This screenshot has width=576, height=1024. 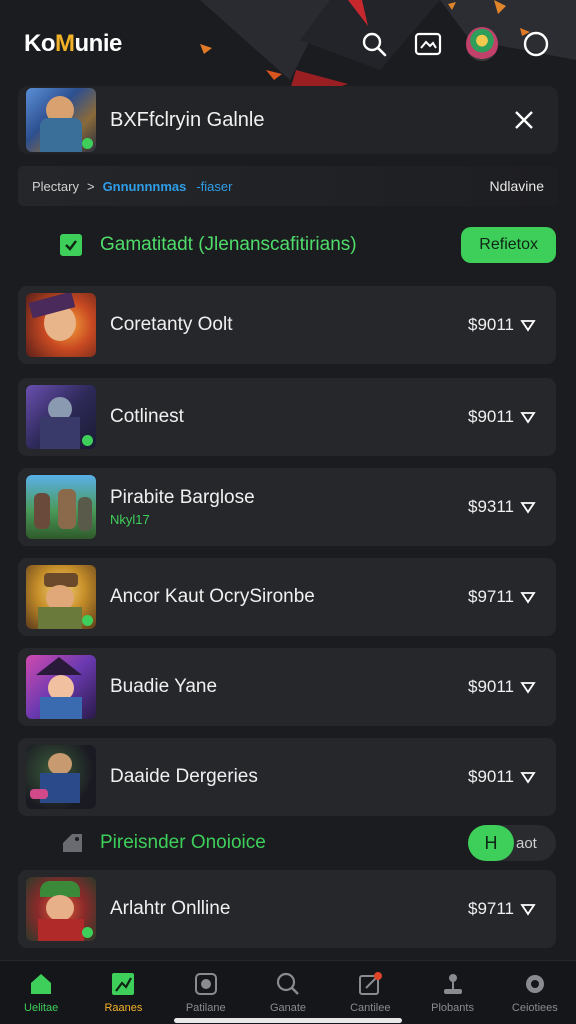 I want to click on settings-icon, so click(x=534, y=984).